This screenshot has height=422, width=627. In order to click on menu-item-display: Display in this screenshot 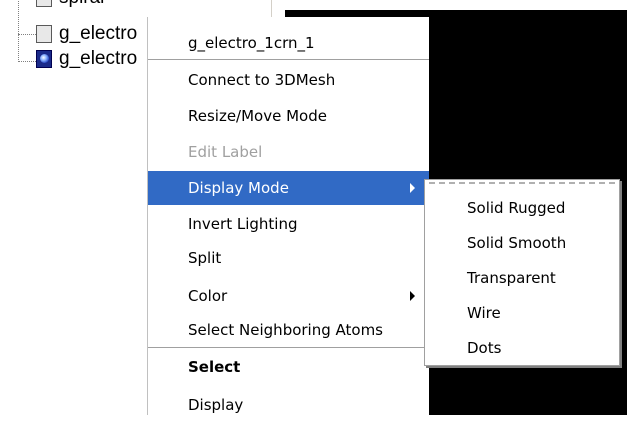, I will do `click(288, 405)`.